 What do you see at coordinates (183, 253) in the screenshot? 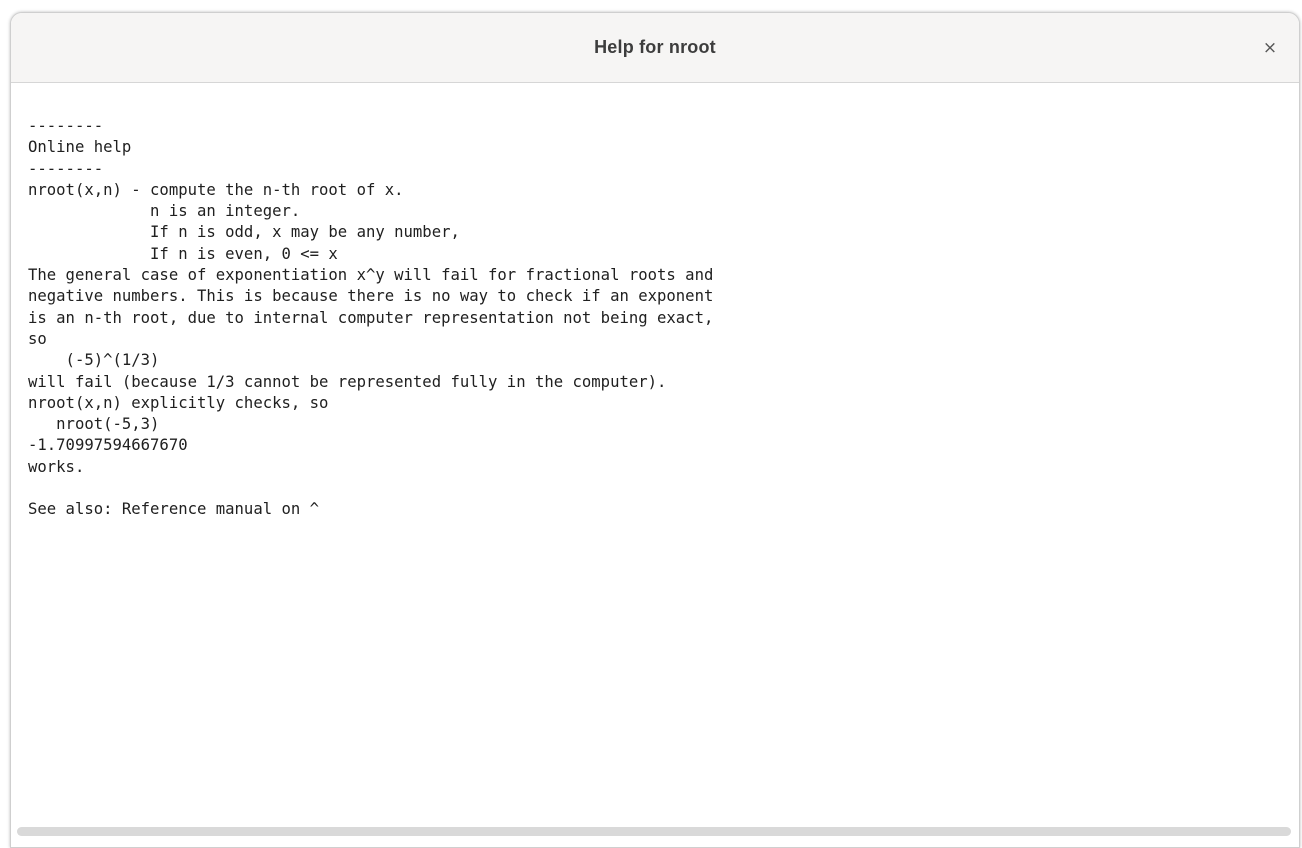
I see `help-line: If n is even, 0 <= x` at bounding box center [183, 253].